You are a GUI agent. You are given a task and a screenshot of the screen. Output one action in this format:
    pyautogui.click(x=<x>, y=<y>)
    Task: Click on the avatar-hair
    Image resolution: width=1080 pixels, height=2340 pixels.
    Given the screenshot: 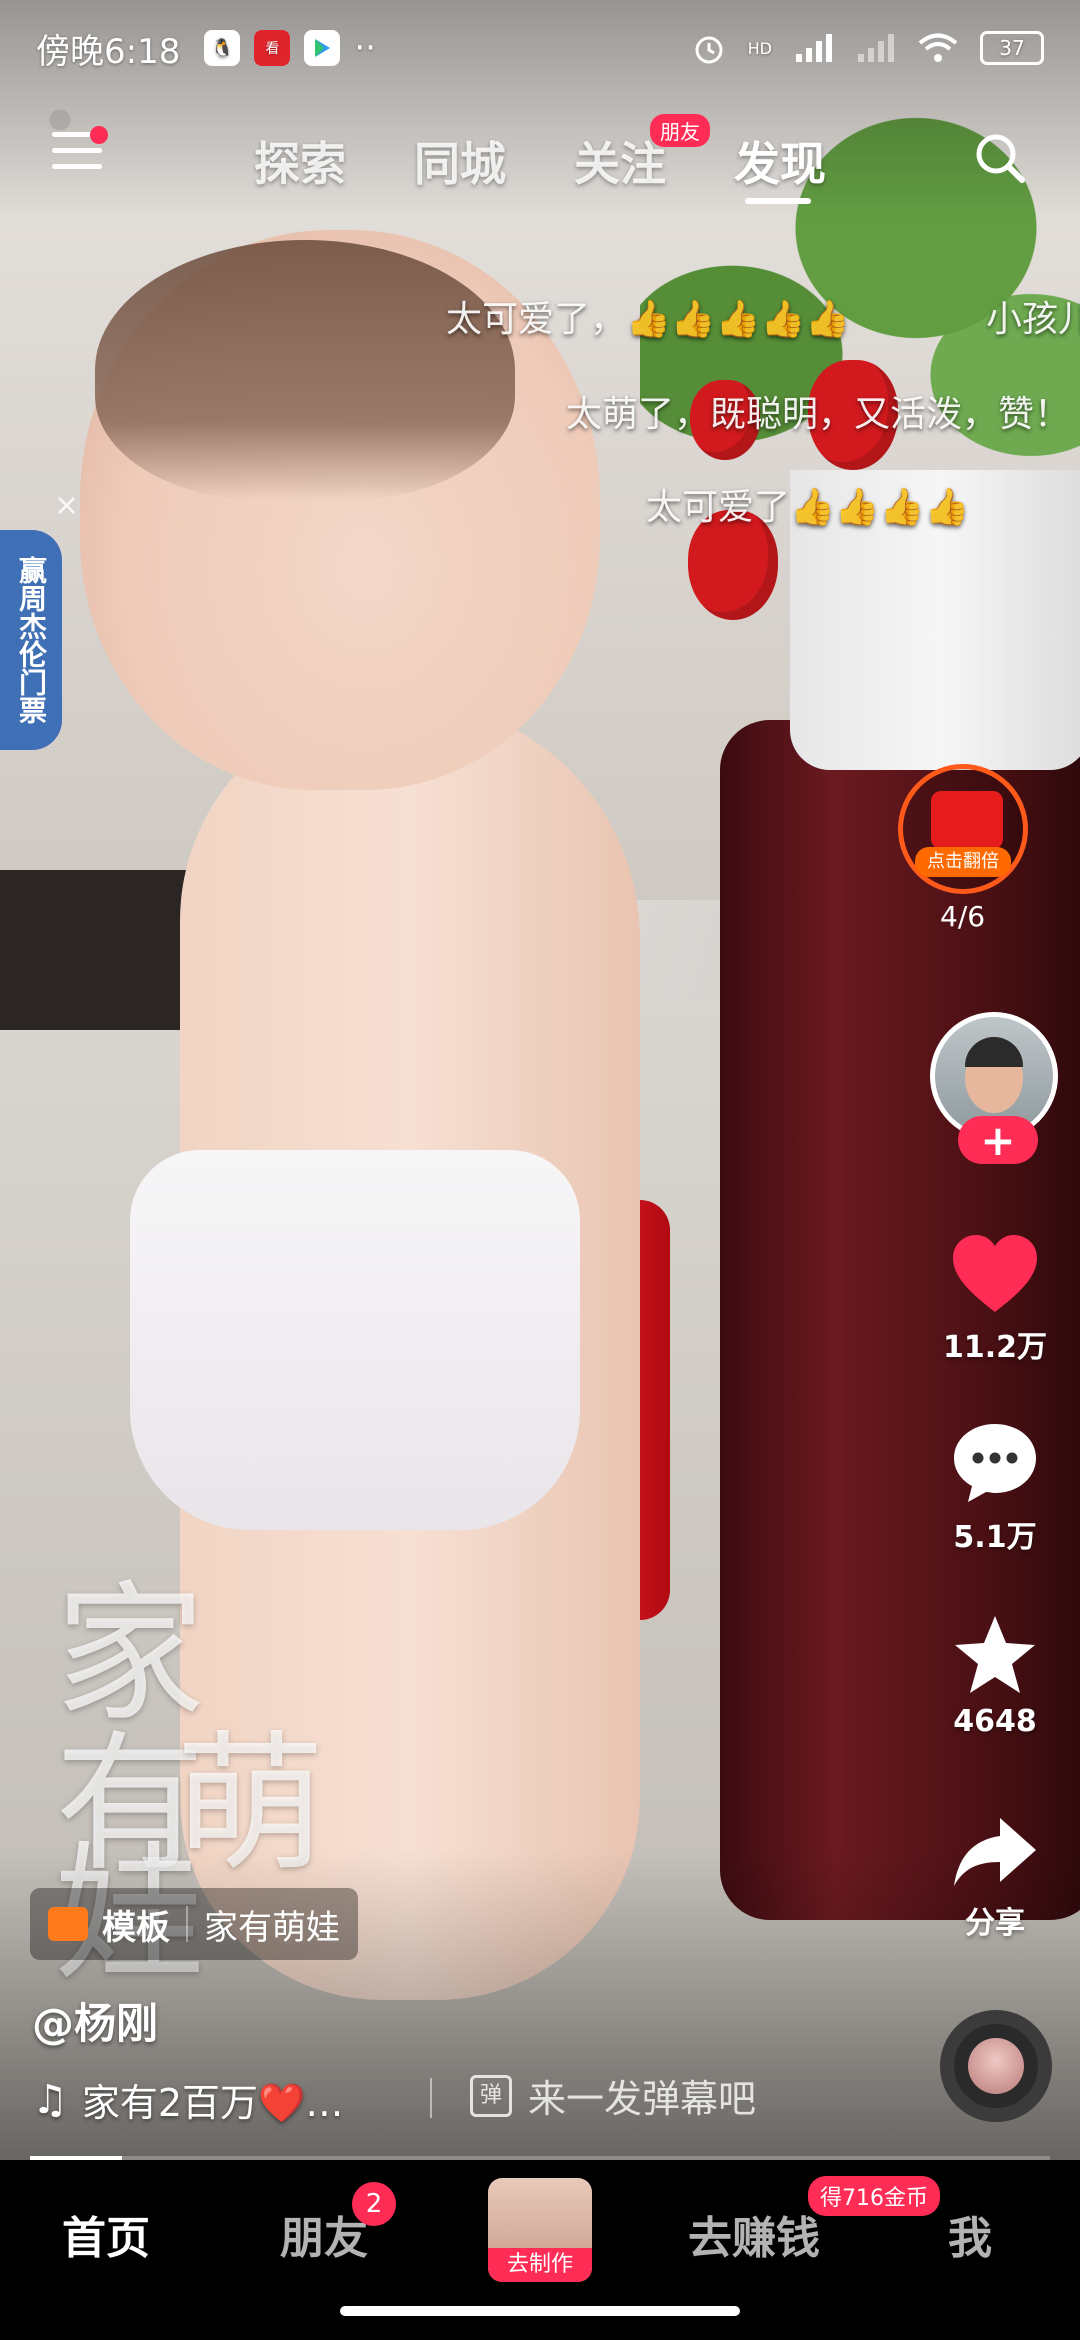 What is the action you would take?
    pyautogui.click(x=994, y=1052)
    